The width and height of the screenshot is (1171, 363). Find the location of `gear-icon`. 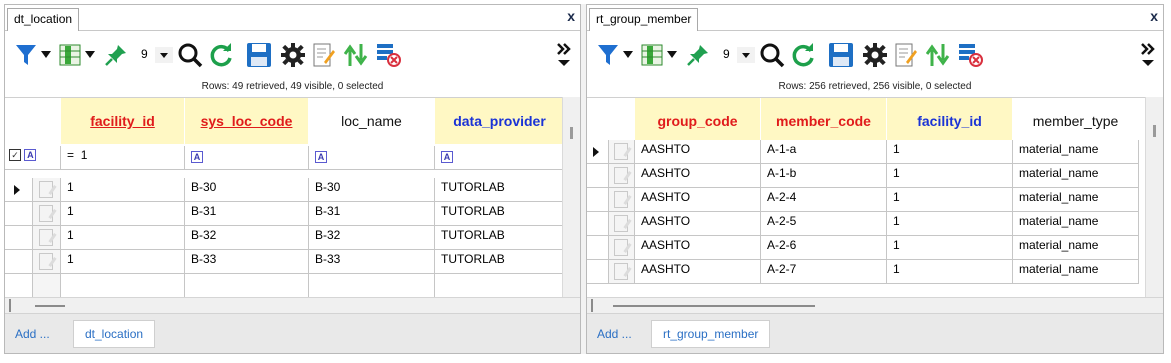

gear-icon is located at coordinates (875, 55).